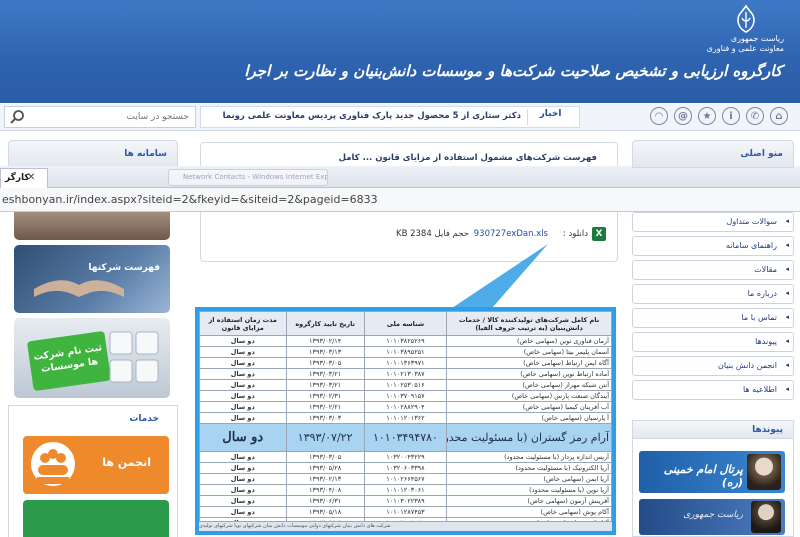 Image resolution: width=800 pixels, height=537 pixels. Describe the element at coordinates (751, 245) in the screenshot. I see `menu-item-label: راهنمای سامانه` at that location.